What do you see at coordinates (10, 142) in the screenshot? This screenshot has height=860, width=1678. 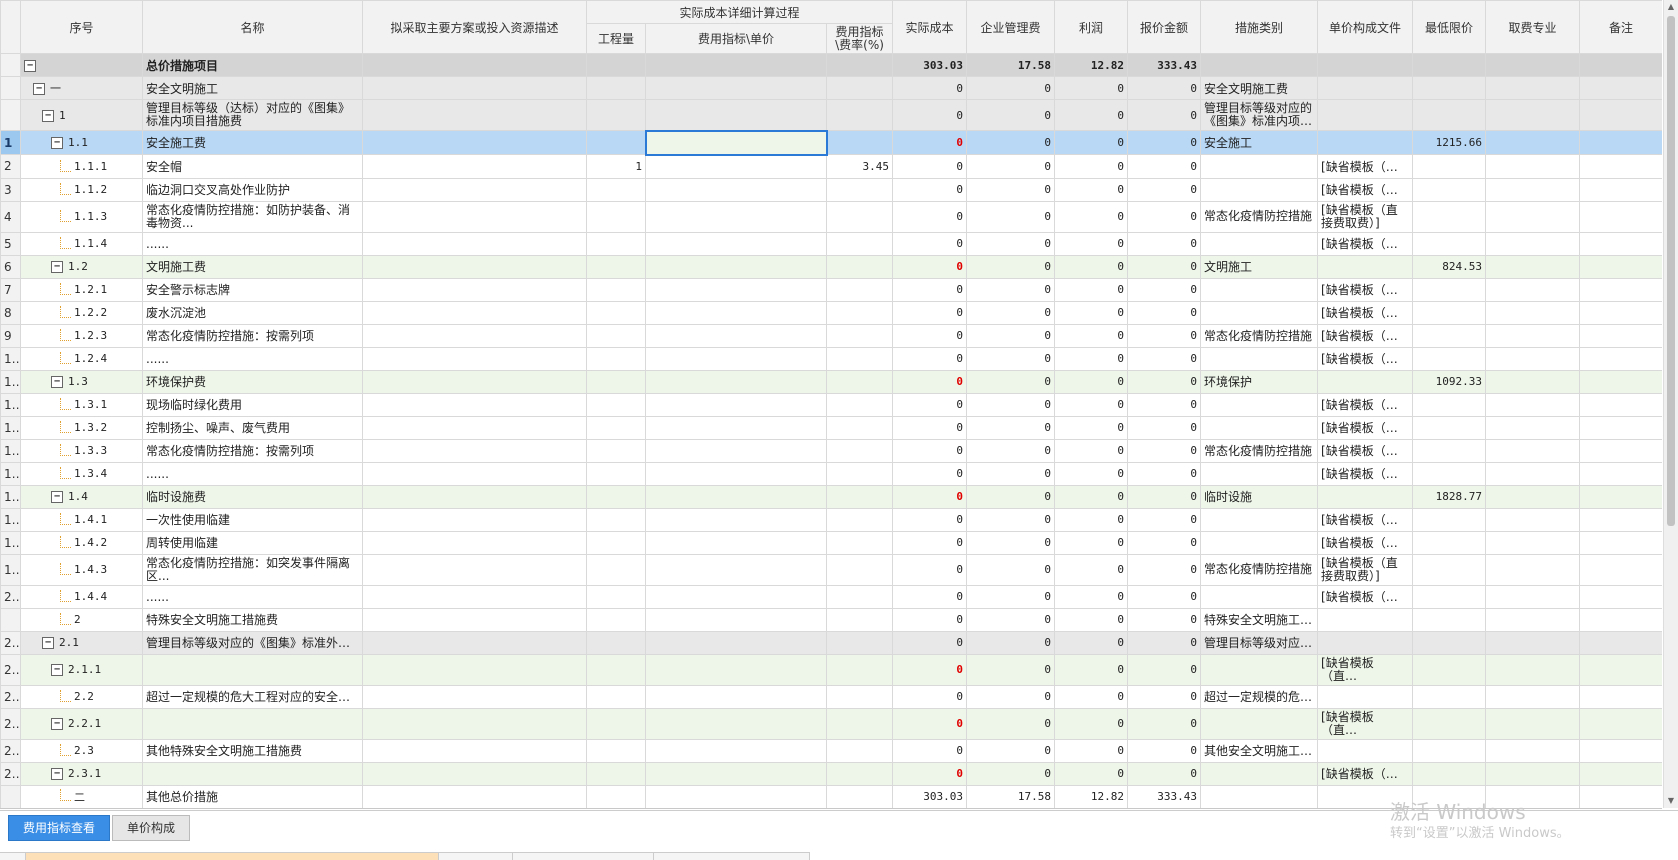 I see `row-number: 1` at bounding box center [10, 142].